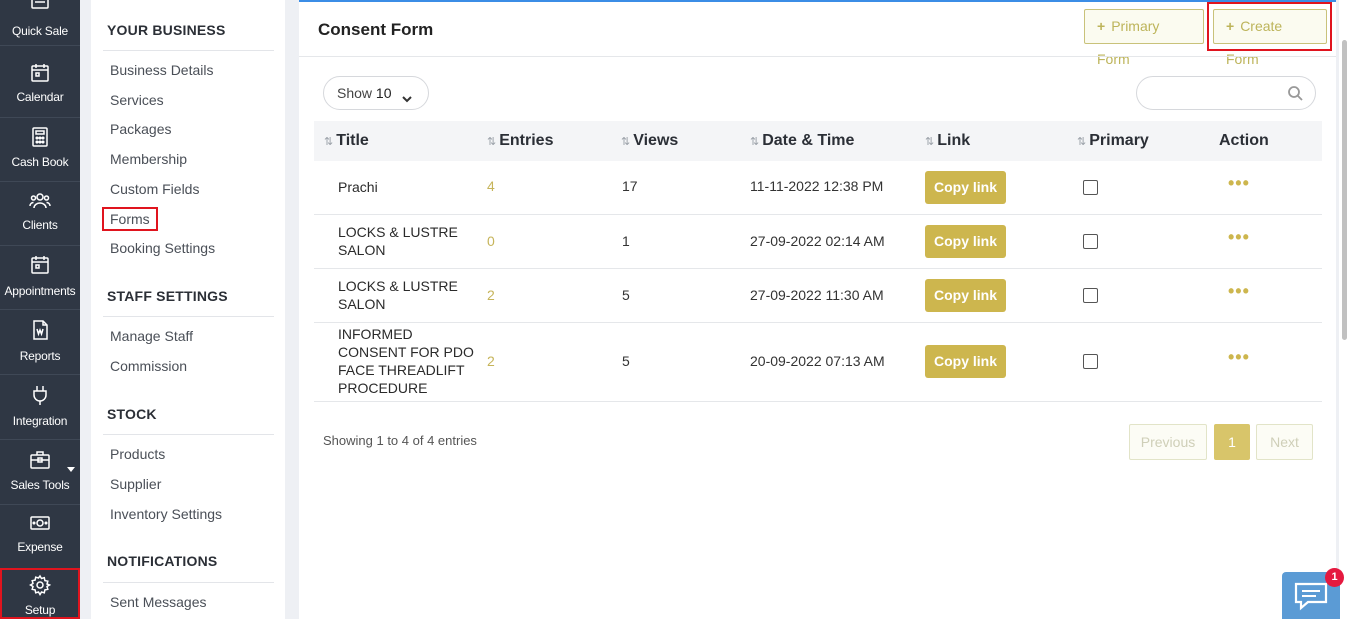 The image size is (1348, 619). I want to click on nav-packages: Packages, so click(140, 129).